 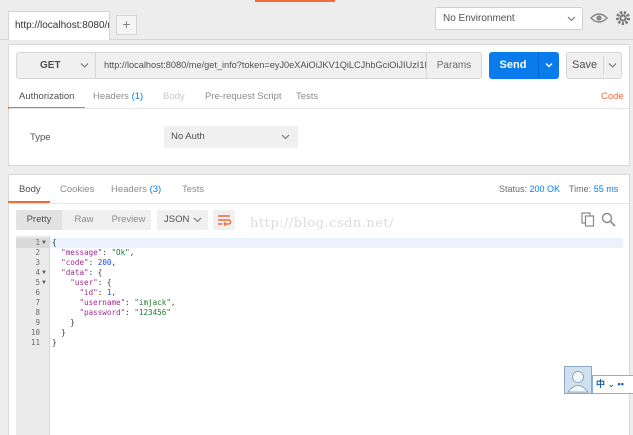 I want to click on eye-icon, so click(x=599, y=18).